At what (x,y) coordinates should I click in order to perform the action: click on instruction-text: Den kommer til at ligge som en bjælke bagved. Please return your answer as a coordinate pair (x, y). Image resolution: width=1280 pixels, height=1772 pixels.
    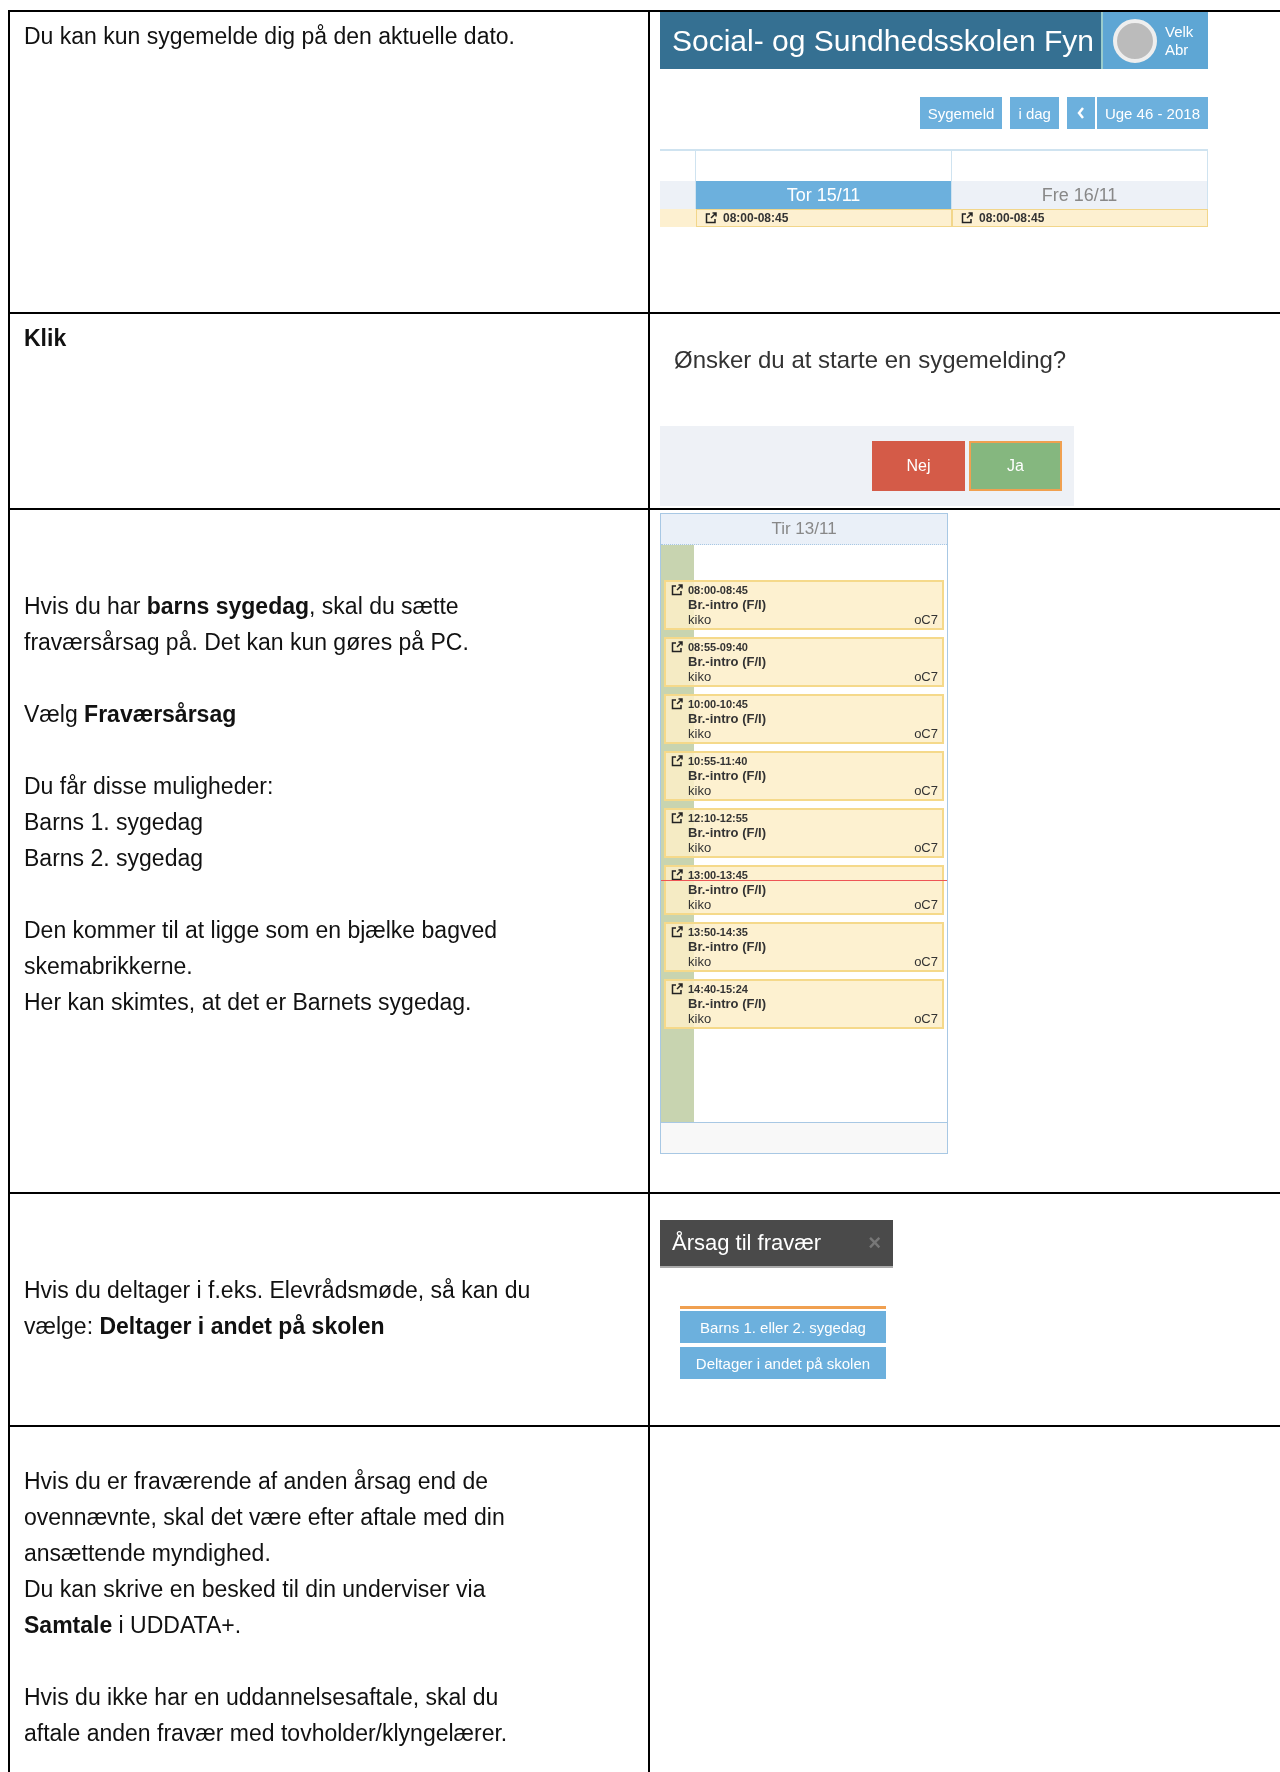
    Looking at the image, I should click on (261, 930).